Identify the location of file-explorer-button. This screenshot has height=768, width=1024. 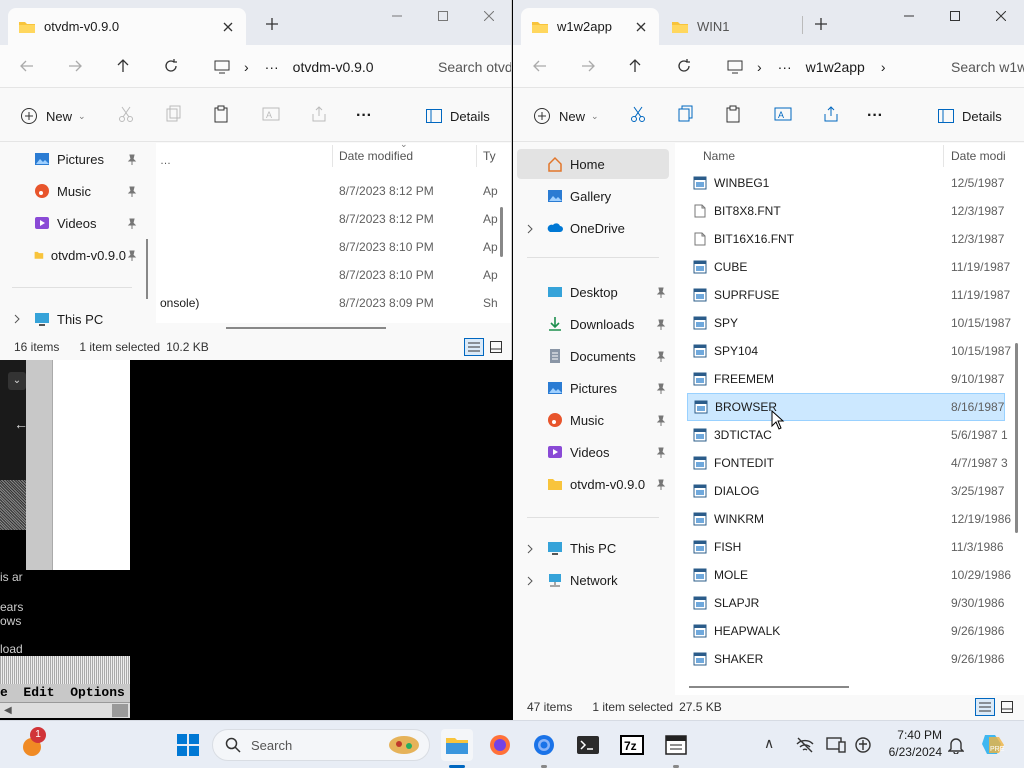
(457, 748).